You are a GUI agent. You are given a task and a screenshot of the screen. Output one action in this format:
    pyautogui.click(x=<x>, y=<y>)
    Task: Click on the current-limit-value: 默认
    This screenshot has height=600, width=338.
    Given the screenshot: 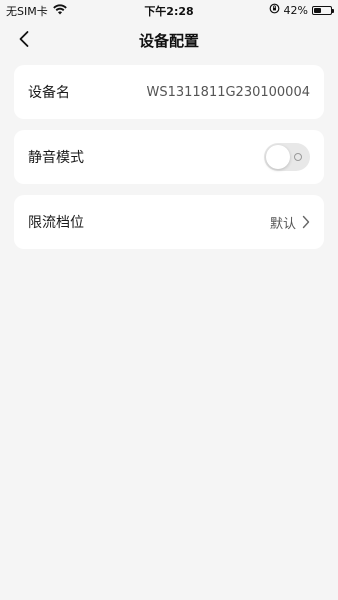 What is the action you would take?
    pyautogui.click(x=282, y=224)
    